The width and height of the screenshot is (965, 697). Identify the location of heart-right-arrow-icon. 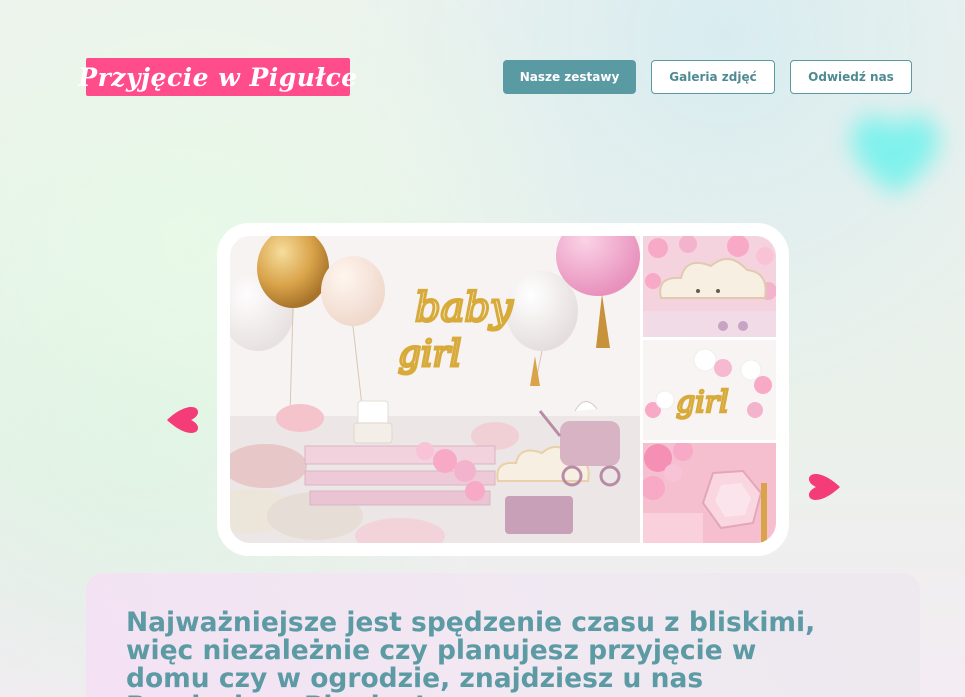
(824, 487).